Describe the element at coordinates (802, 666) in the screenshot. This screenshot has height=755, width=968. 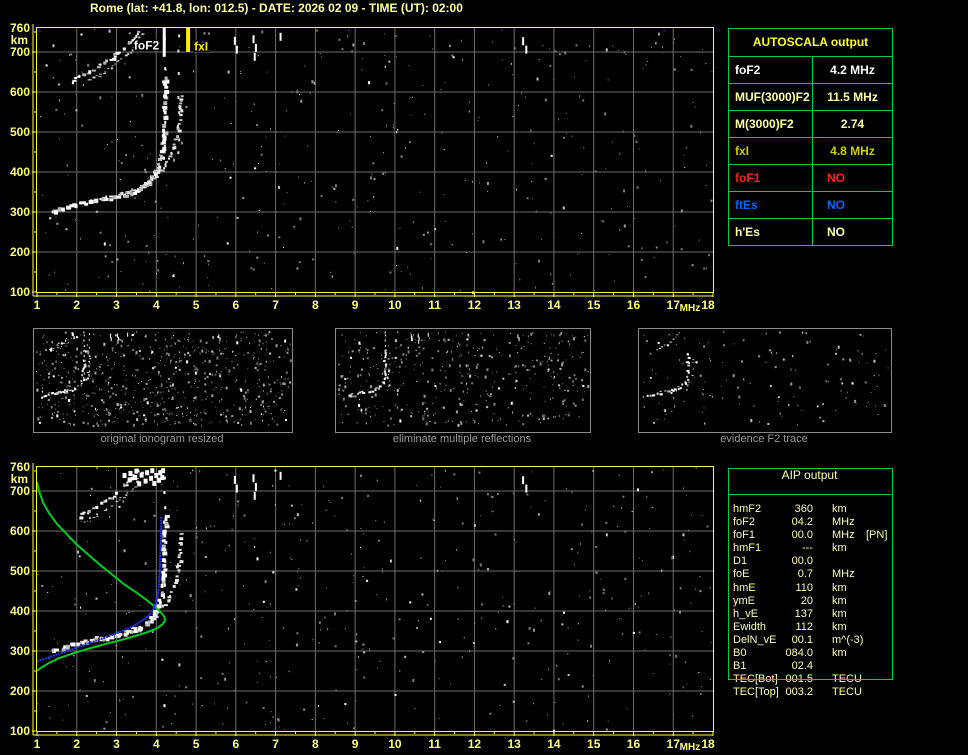
I see `aip-val: 02.4` at that location.